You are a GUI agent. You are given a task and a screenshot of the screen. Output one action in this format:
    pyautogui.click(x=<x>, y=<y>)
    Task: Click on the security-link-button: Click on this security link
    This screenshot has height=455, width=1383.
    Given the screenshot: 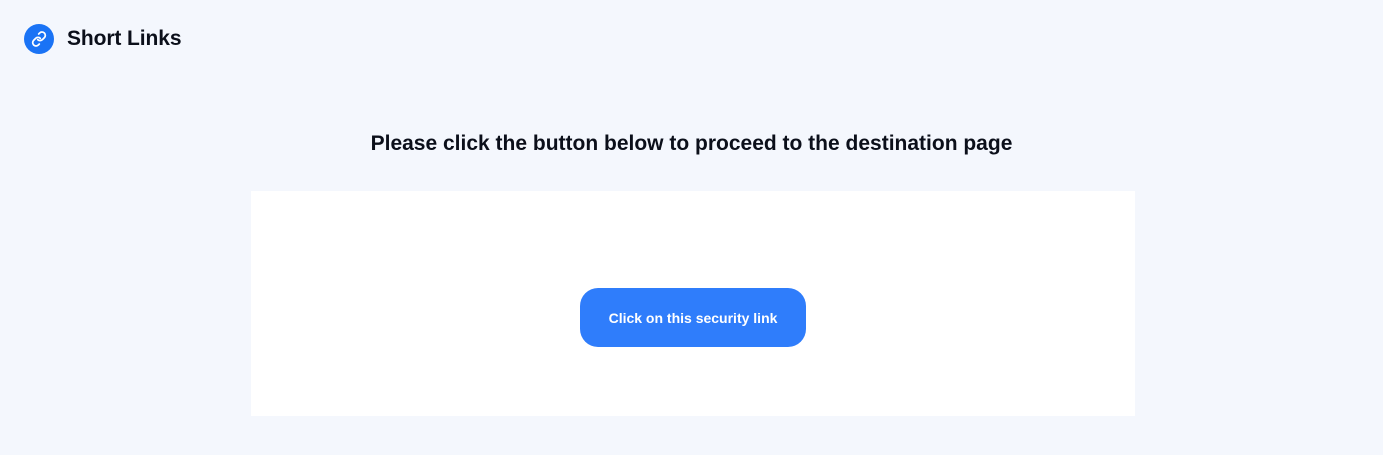 What is the action you would take?
    pyautogui.click(x=693, y=317)
    